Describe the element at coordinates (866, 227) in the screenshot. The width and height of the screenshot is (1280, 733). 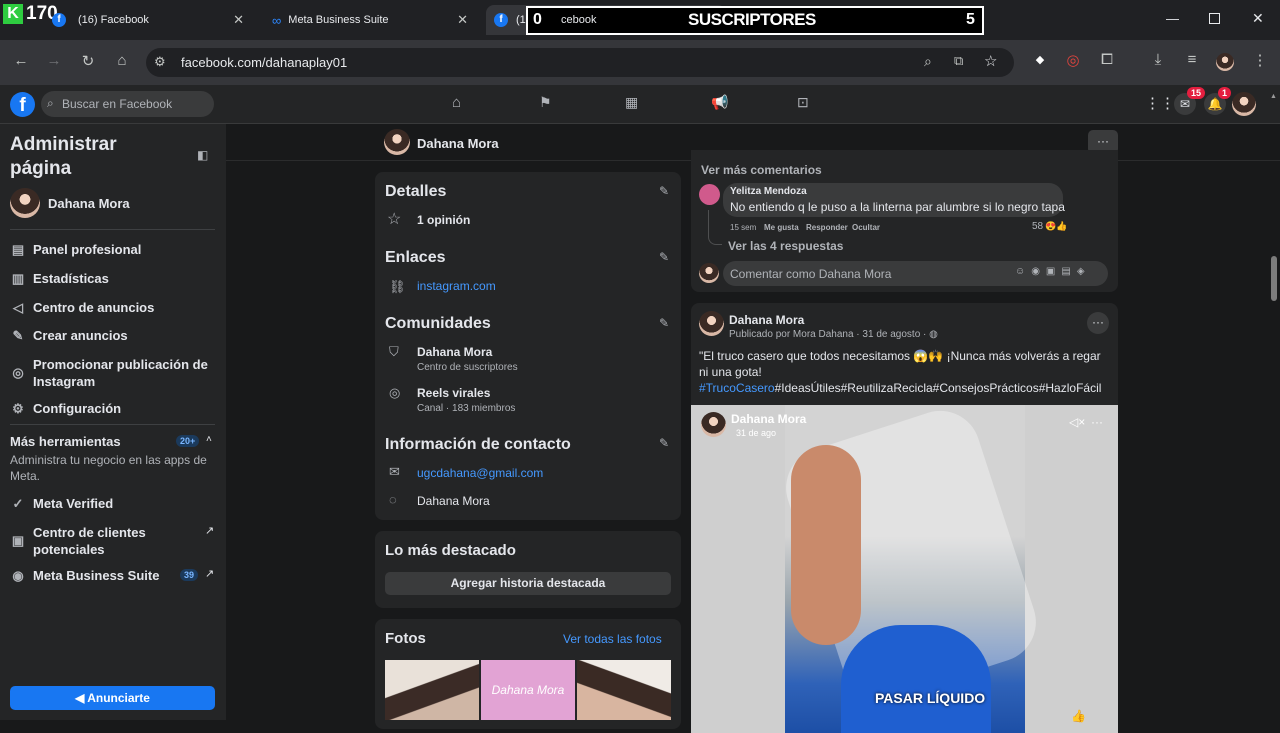
I see `comment-hide-link: Ocultar` at that location.